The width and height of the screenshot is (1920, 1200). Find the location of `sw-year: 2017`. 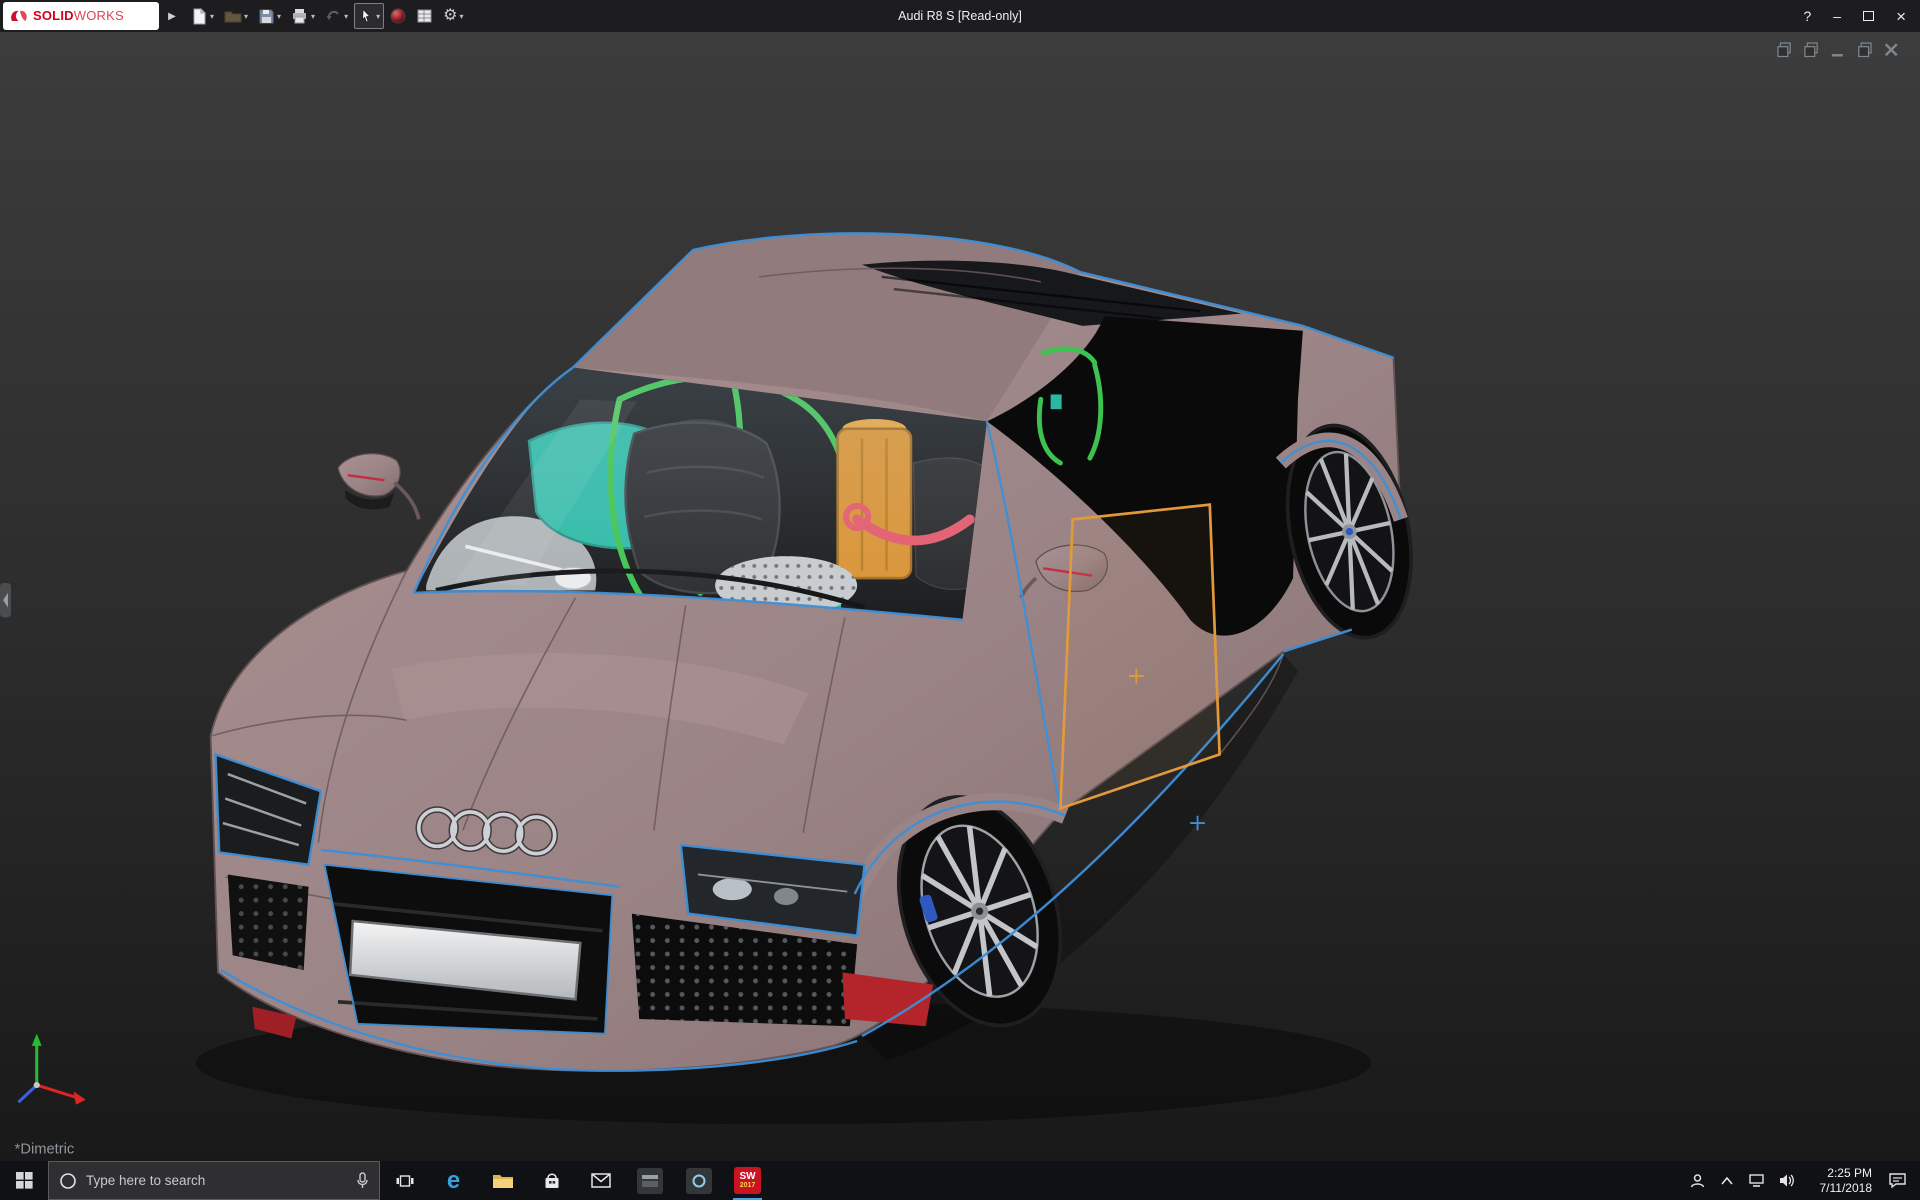

sw-year: 2017 is located at coordinates (747, 1185).